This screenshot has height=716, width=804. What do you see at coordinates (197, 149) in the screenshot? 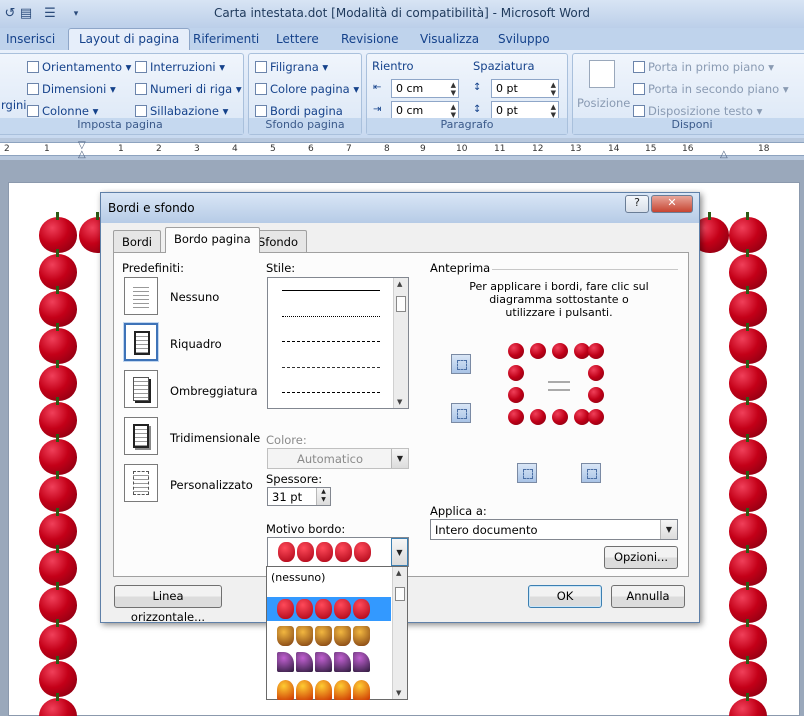
I see `ruler-number: 3` at bounding box center [197, 149].